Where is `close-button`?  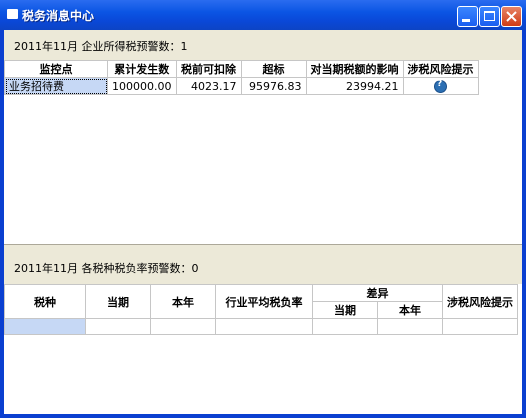
close-button is located at coordinates (511, 16).